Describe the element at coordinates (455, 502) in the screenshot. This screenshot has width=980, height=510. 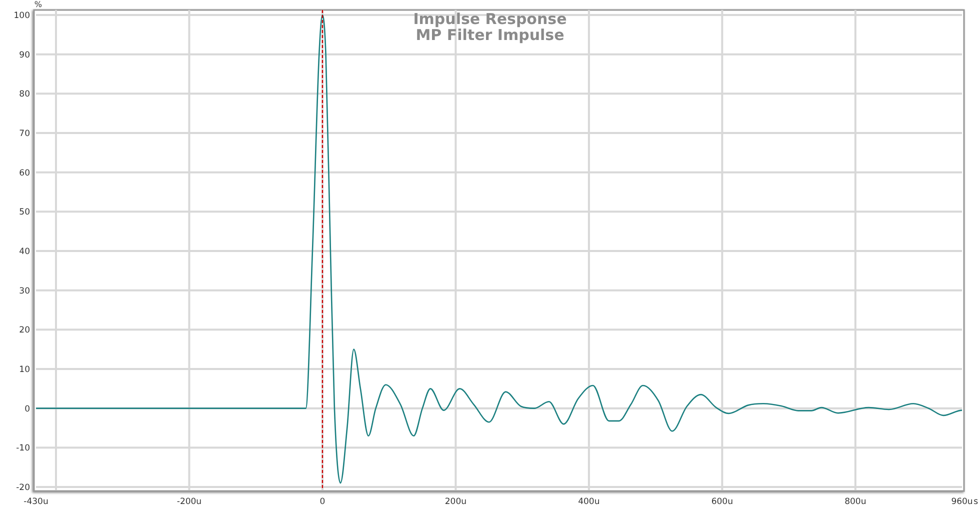
I see `axis-tick-label: 200u` at that location.